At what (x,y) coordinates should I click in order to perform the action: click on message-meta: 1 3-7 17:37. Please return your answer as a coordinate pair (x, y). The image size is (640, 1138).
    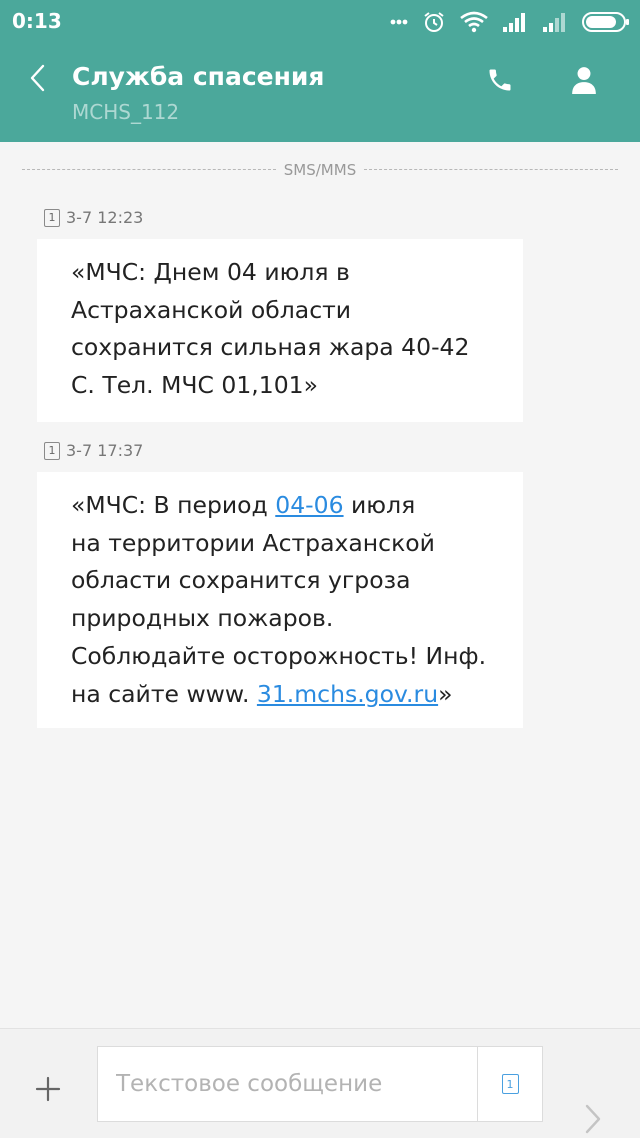
    Looking at the image, I should click on (93, 450).